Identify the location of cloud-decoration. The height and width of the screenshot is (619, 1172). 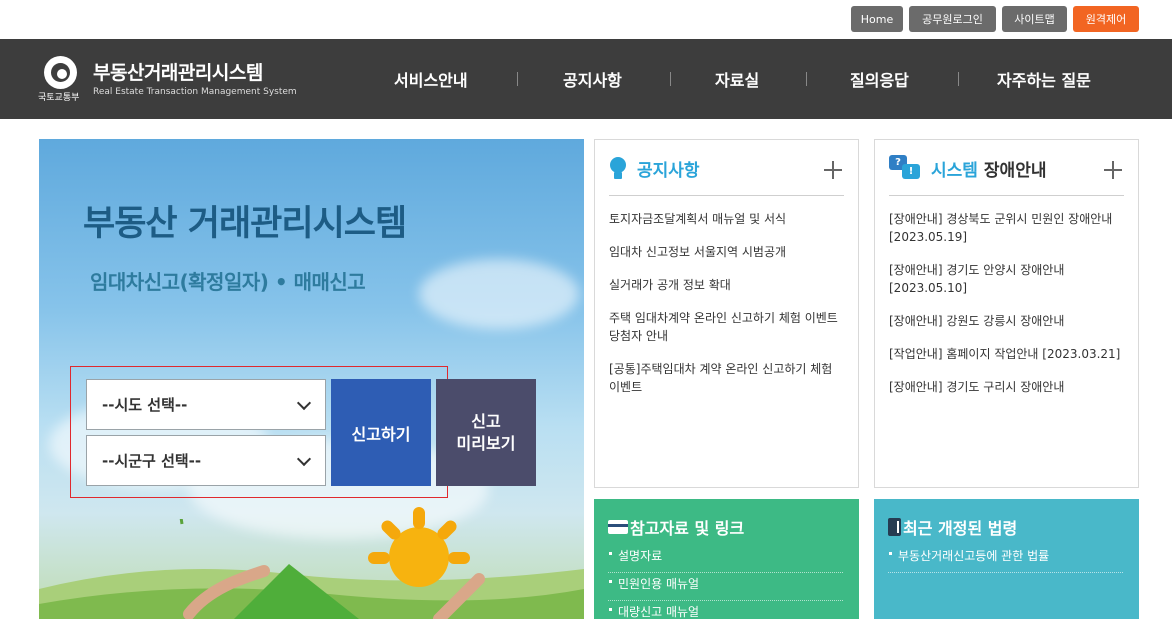
(499, 294).